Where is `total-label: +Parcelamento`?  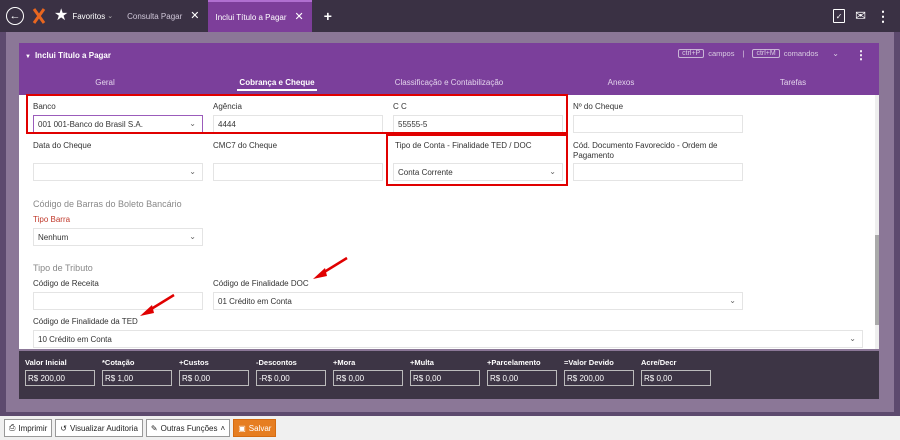 total-label: +Parcelamento is located at coordinates (514, 362).